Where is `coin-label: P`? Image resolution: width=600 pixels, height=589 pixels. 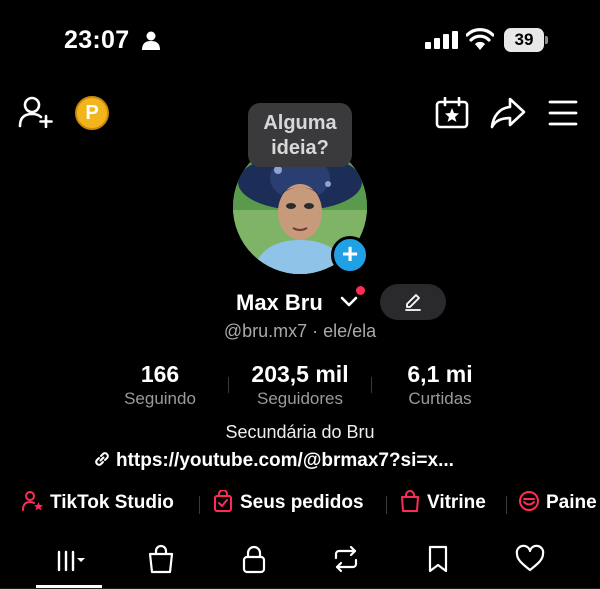
coin-label: P is located at coordinates (92, 113).